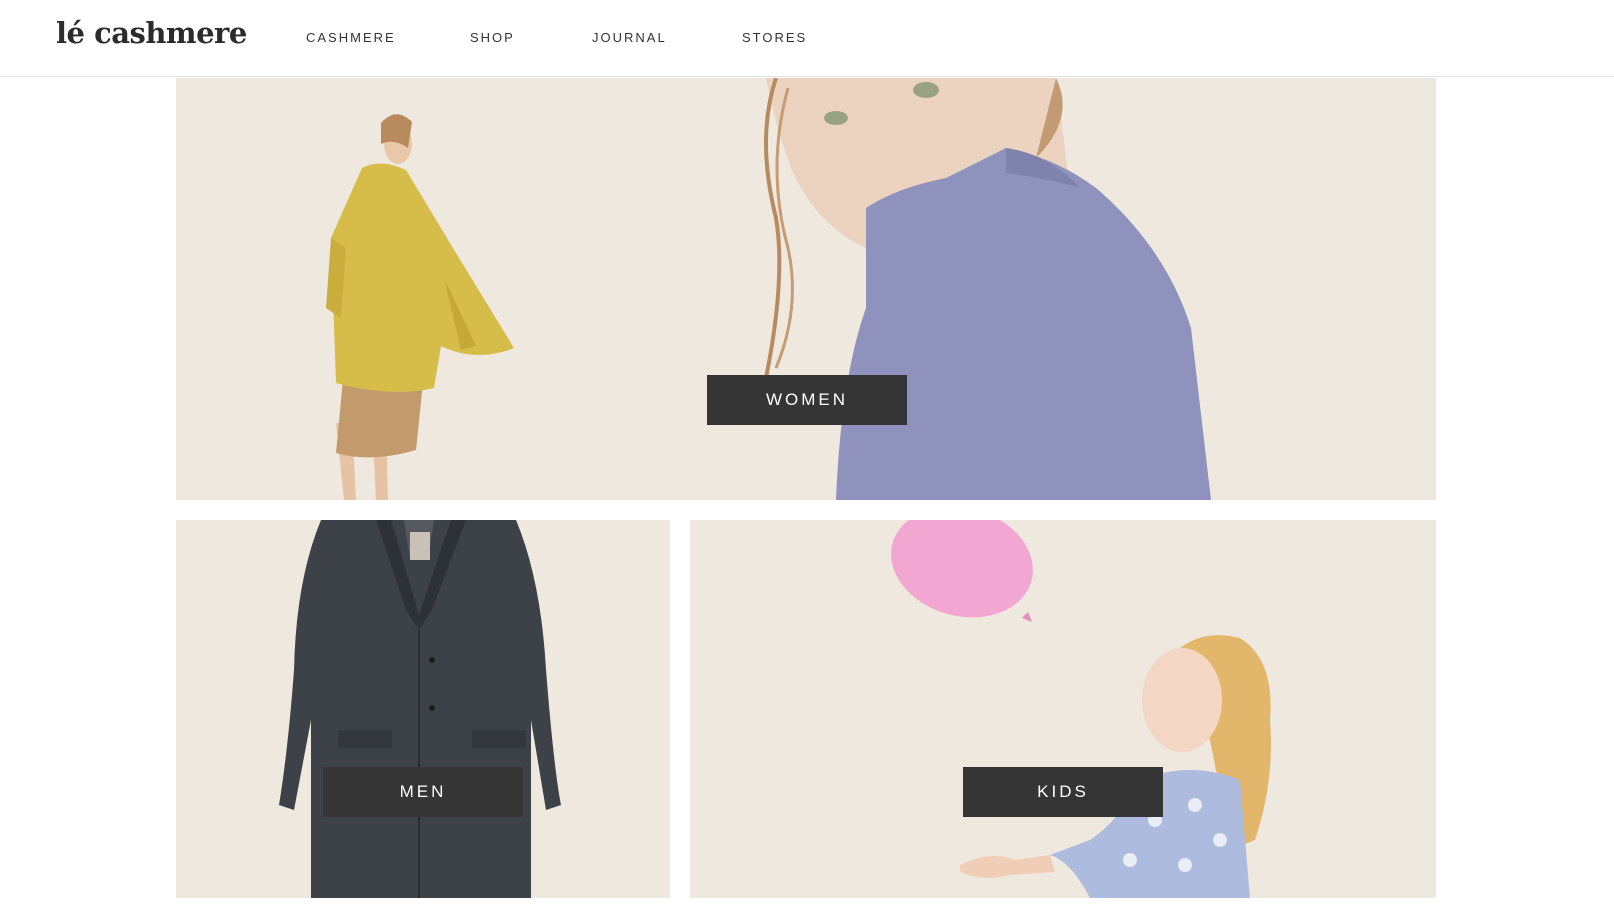  What do you see at coordinates (1063, 792) in the screenshot?
I see `kids-button: KIDS` at bounding box center [1063, 792].